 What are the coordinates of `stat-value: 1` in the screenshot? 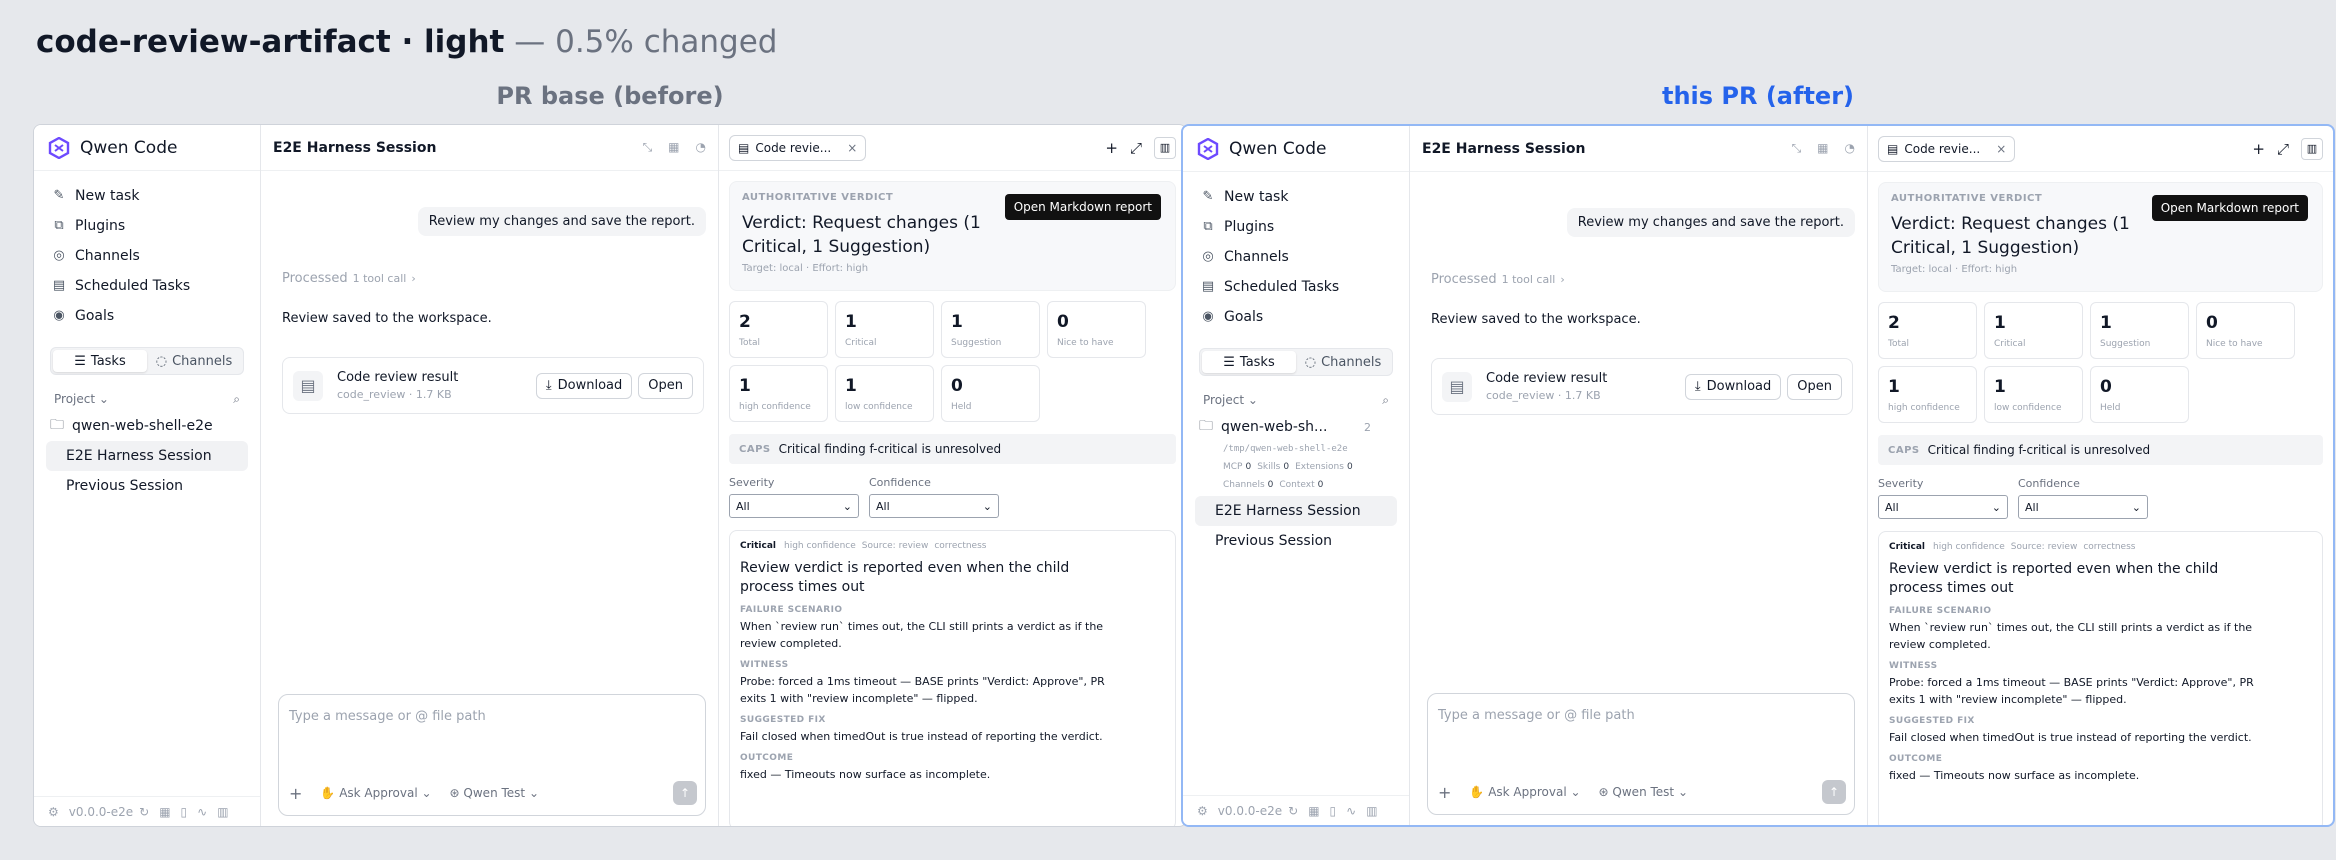 It's located at (745, 386).